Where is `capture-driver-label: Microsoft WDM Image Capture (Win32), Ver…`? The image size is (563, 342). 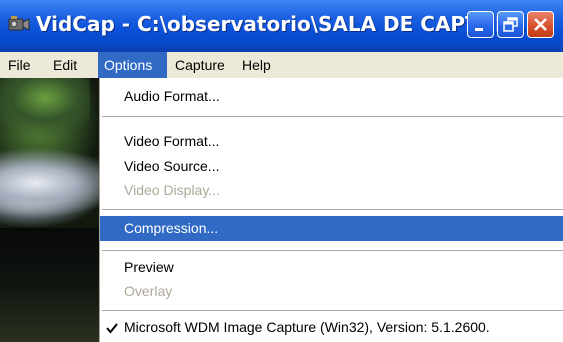
capture-driver-label: Microsoft WDM Image Capture (Win32), Ver… is located at coordinates (307, 327).